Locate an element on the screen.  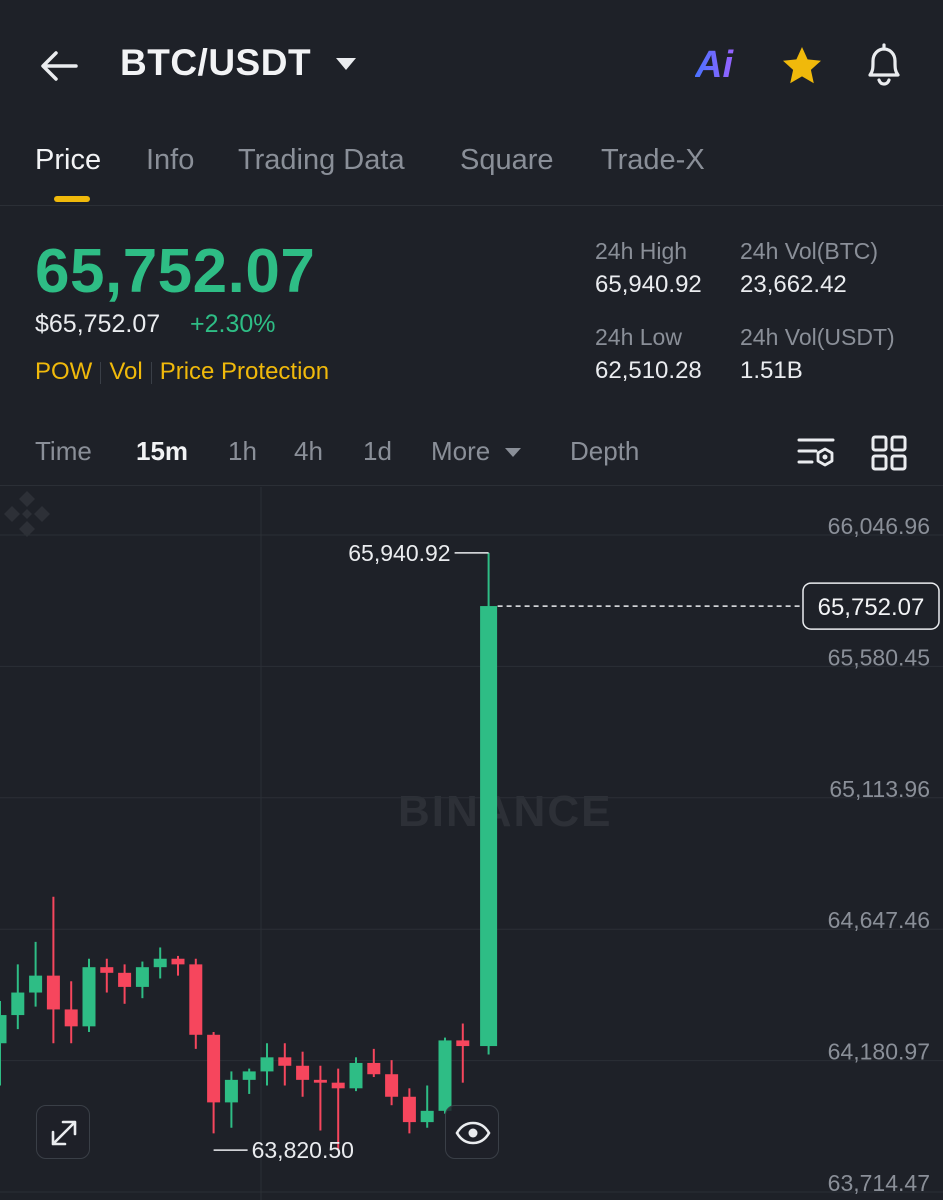
interval-depth: Depth is located at coordinates (604, 451).